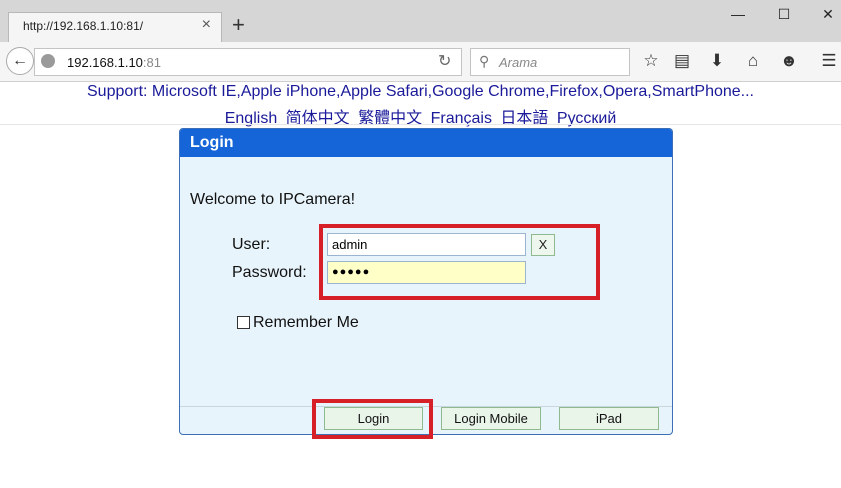  I want to click on search-icon: ⚲, so click(484, 61).